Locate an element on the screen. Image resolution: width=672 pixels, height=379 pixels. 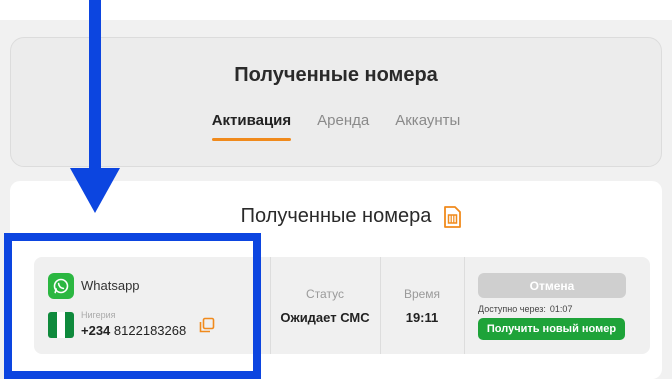
get-new-number-button: Получить новый номер is located at coordinates (551, 329).